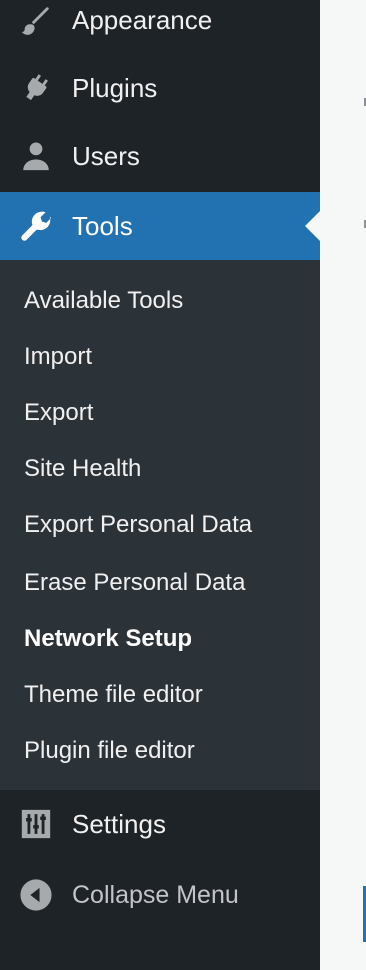 This screenshot has height=970, width=366. I want to click on submenu-item-plugin-file-editor: Plugin file editor, so click(109, 751).